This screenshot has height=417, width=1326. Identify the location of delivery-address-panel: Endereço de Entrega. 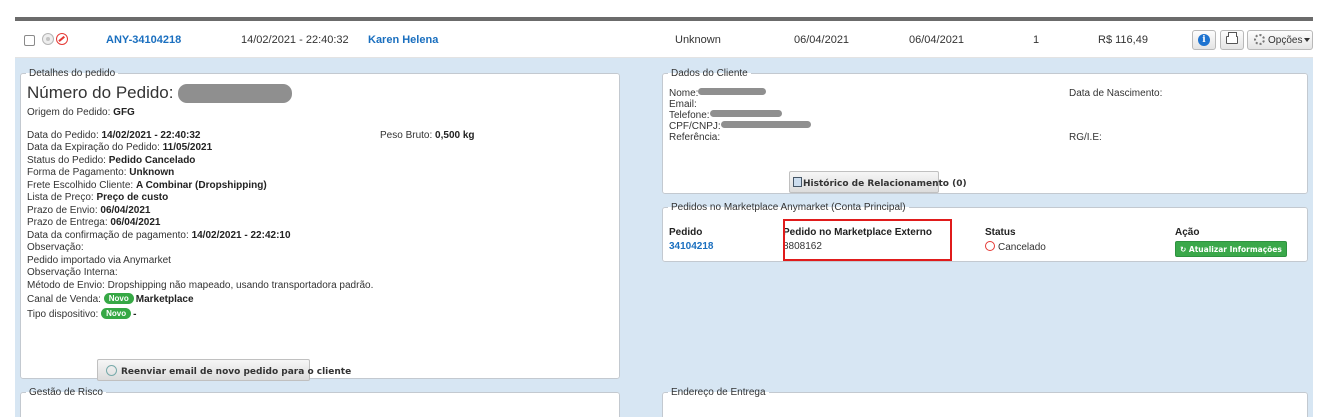
(985, 402).